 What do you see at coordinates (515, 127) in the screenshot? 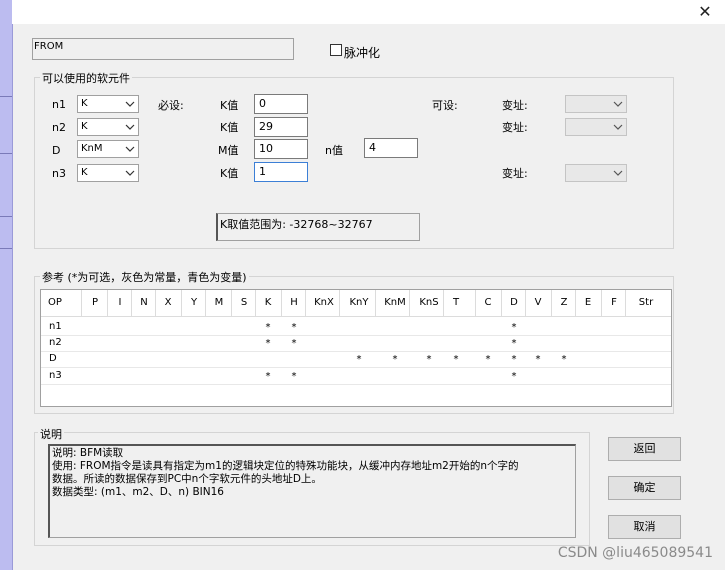
I see `index-label-n2: 变址:` at bounding box center [515, 127].